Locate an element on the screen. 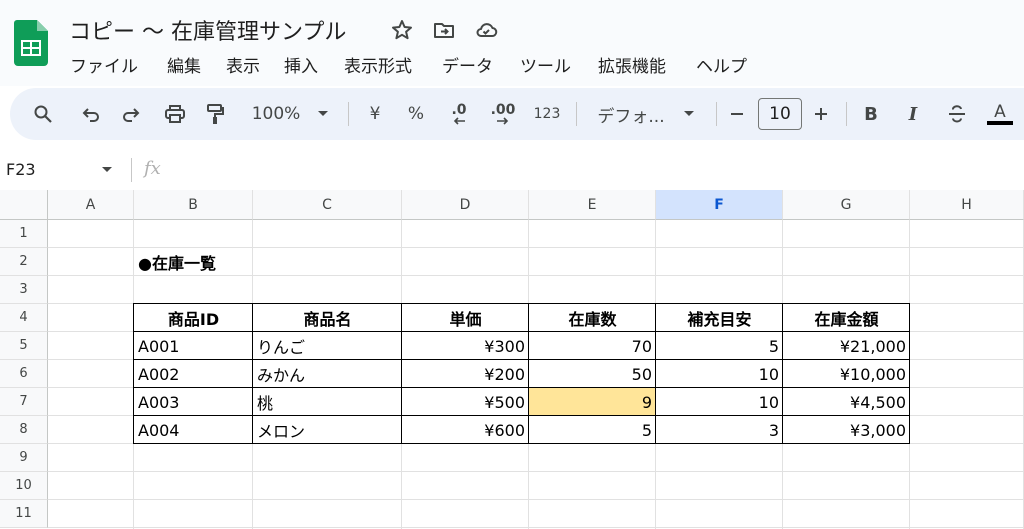  row-header-5: 5 is located at coordinates (24, 346).